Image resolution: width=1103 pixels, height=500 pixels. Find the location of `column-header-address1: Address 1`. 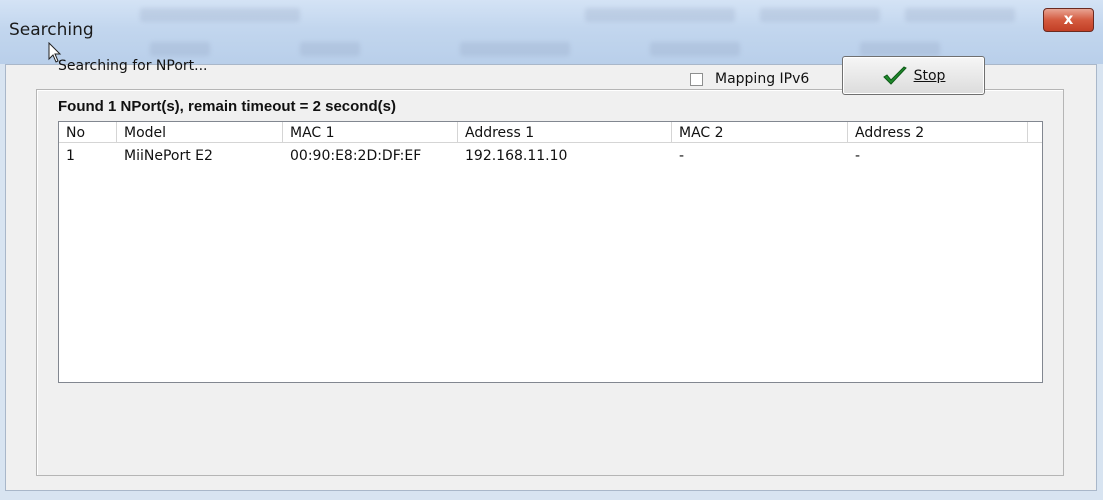

column-header-address1: Address 1 is located at coordinates (565, 132).